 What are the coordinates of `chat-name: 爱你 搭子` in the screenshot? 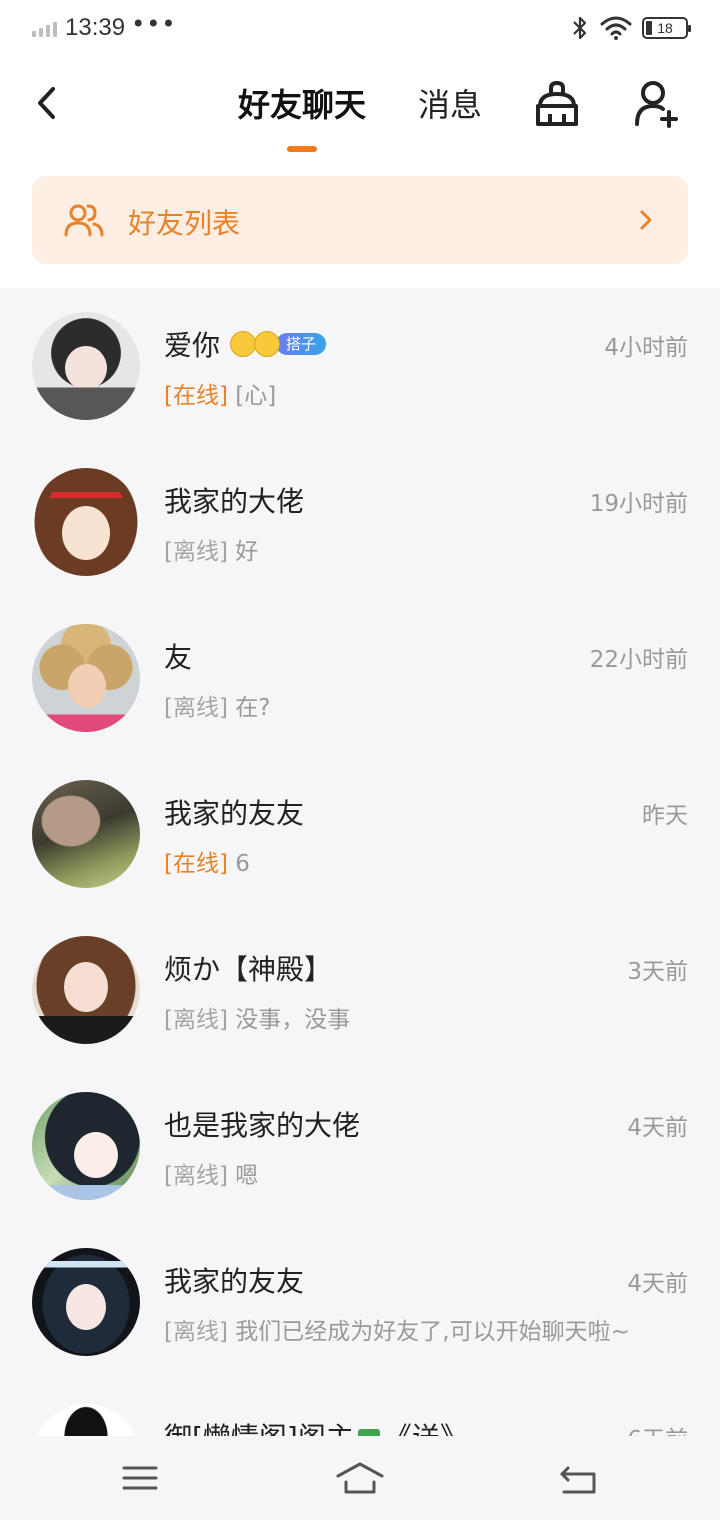 It's located at (245, 344).